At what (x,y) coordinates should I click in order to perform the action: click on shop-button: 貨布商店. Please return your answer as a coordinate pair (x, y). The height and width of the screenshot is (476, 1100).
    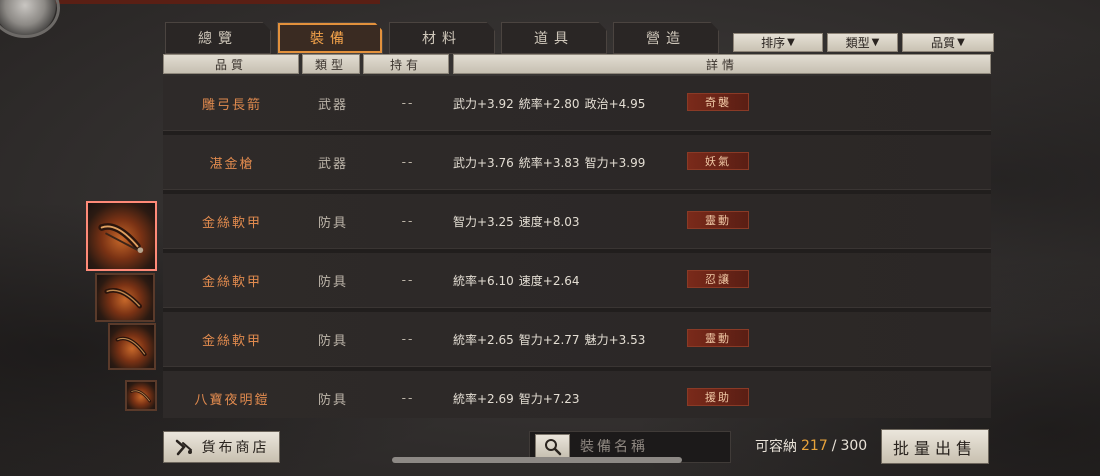
    Looking at the image, I should click on (221, 447).